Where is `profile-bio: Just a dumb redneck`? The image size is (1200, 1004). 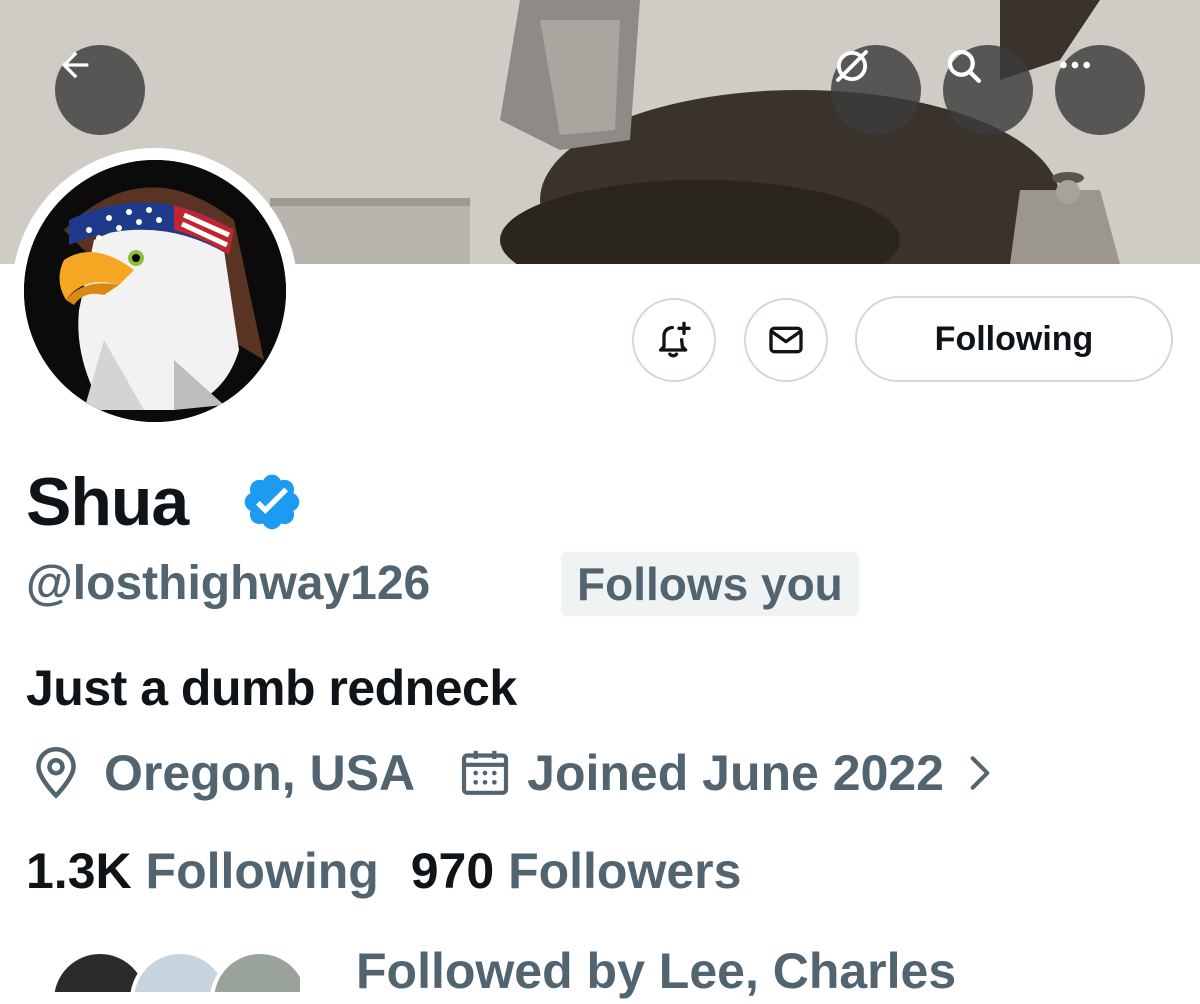
profile-bio: Just a dumb redneck is located at coordinates (271, 688).